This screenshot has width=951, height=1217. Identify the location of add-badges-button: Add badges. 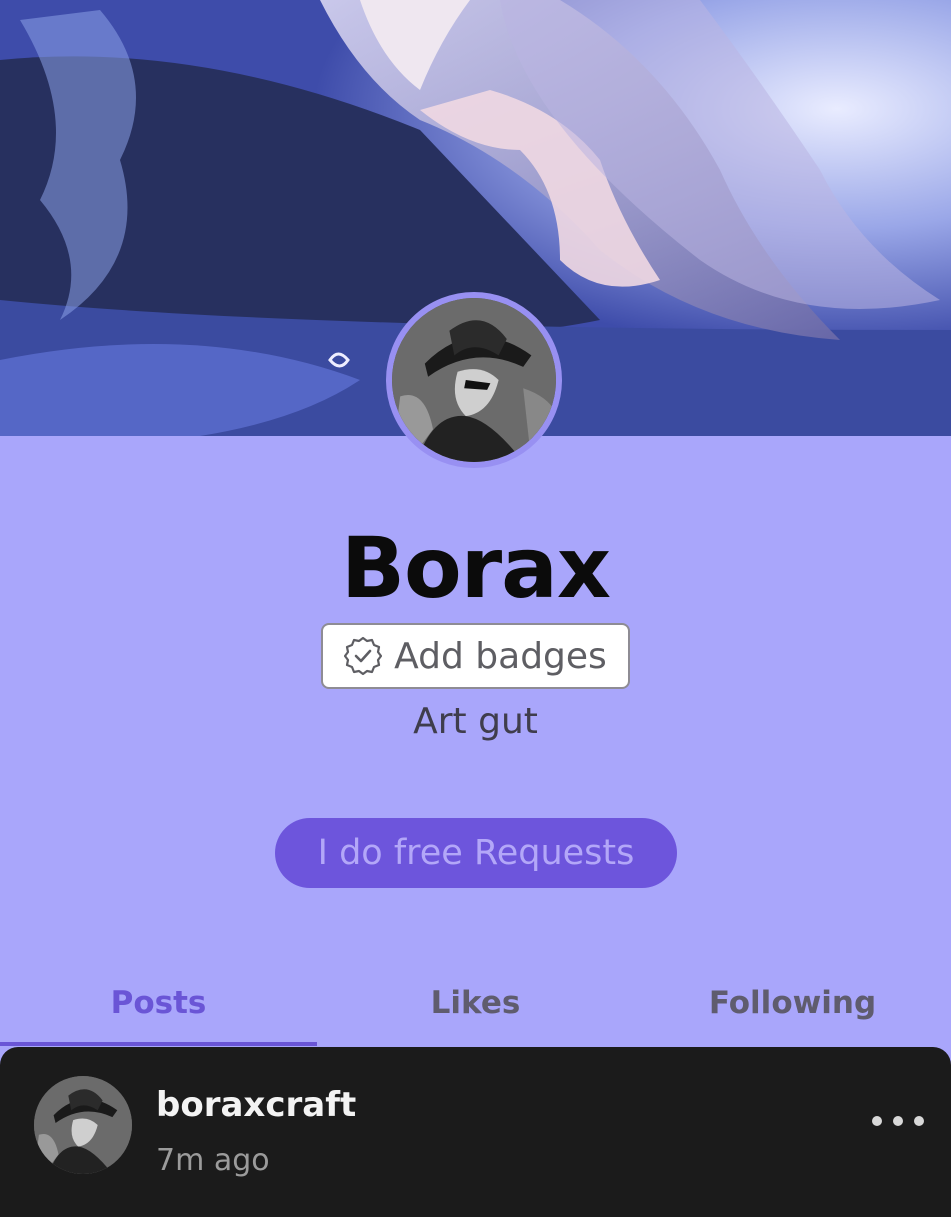
(475, 656).